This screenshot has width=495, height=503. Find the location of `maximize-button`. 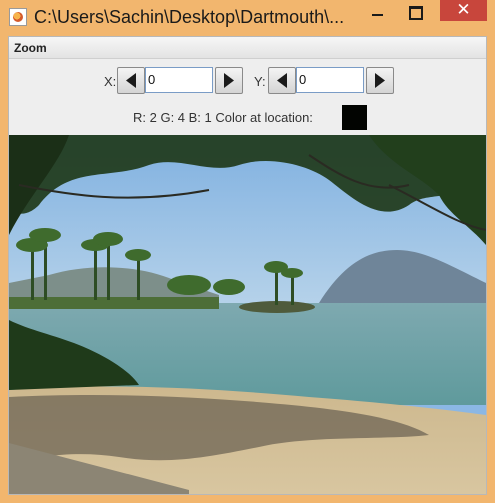

maximize-button is located at coordinates (415, 12).